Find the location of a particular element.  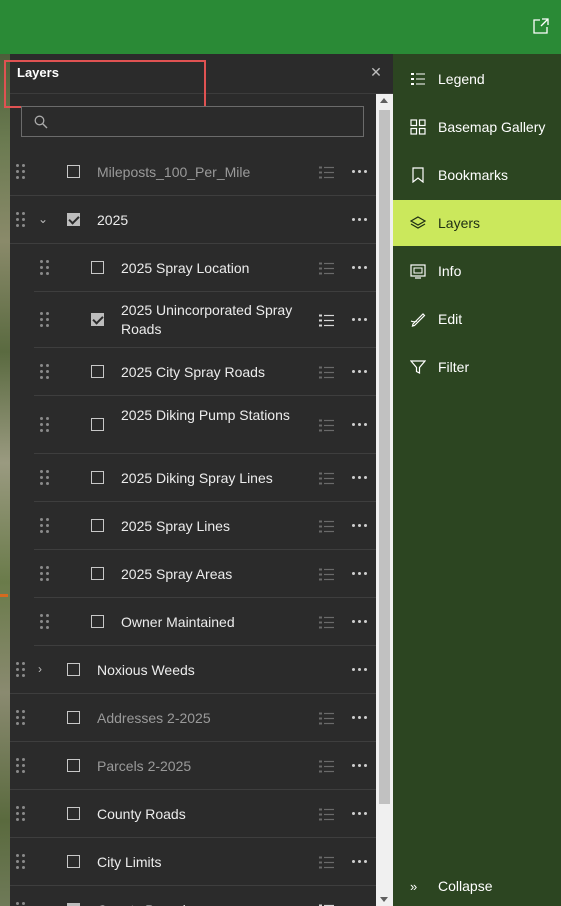

collapse-label: Collapse is located at coordinates (465, 886).